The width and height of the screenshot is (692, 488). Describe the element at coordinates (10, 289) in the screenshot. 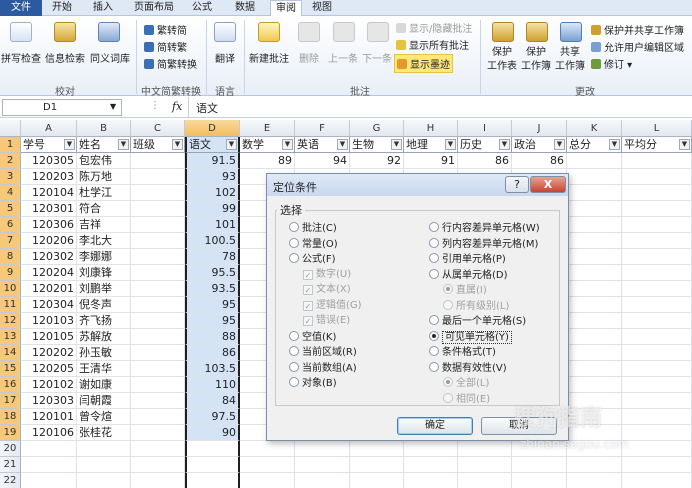

I see `row-header-10: 10` at that location.